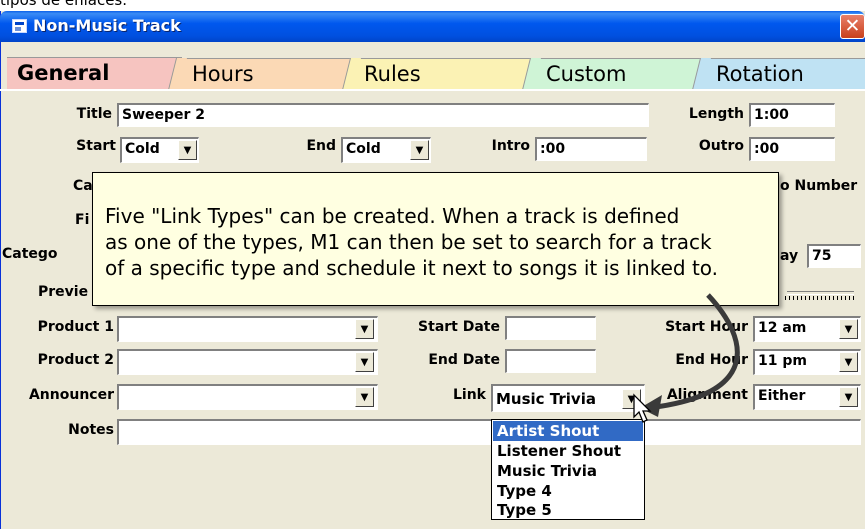  I want to click on close-button: ✕, so click(852, 26).